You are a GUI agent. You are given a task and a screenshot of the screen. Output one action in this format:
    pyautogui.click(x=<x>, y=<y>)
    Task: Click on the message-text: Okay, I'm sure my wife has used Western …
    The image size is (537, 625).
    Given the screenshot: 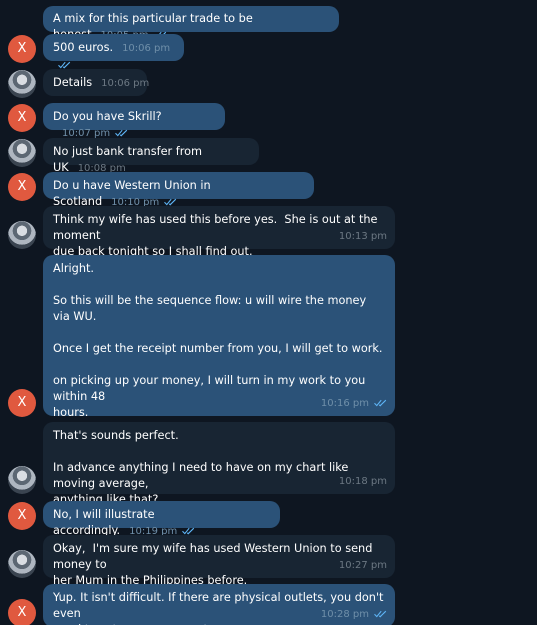 What is the action you would take?
    pyautogui.click(x=213, y=564)
    